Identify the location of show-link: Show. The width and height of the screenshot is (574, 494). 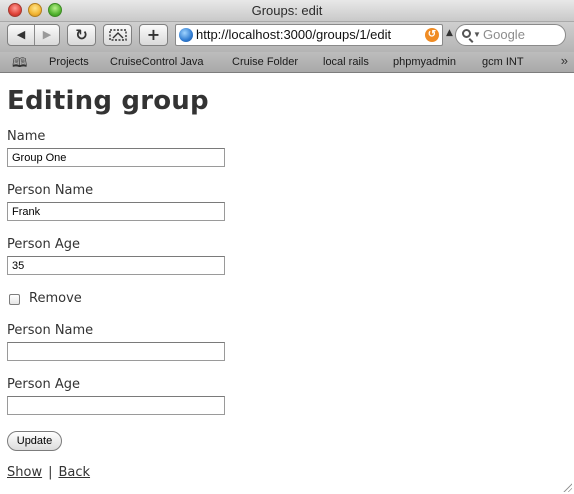
(24, 472).